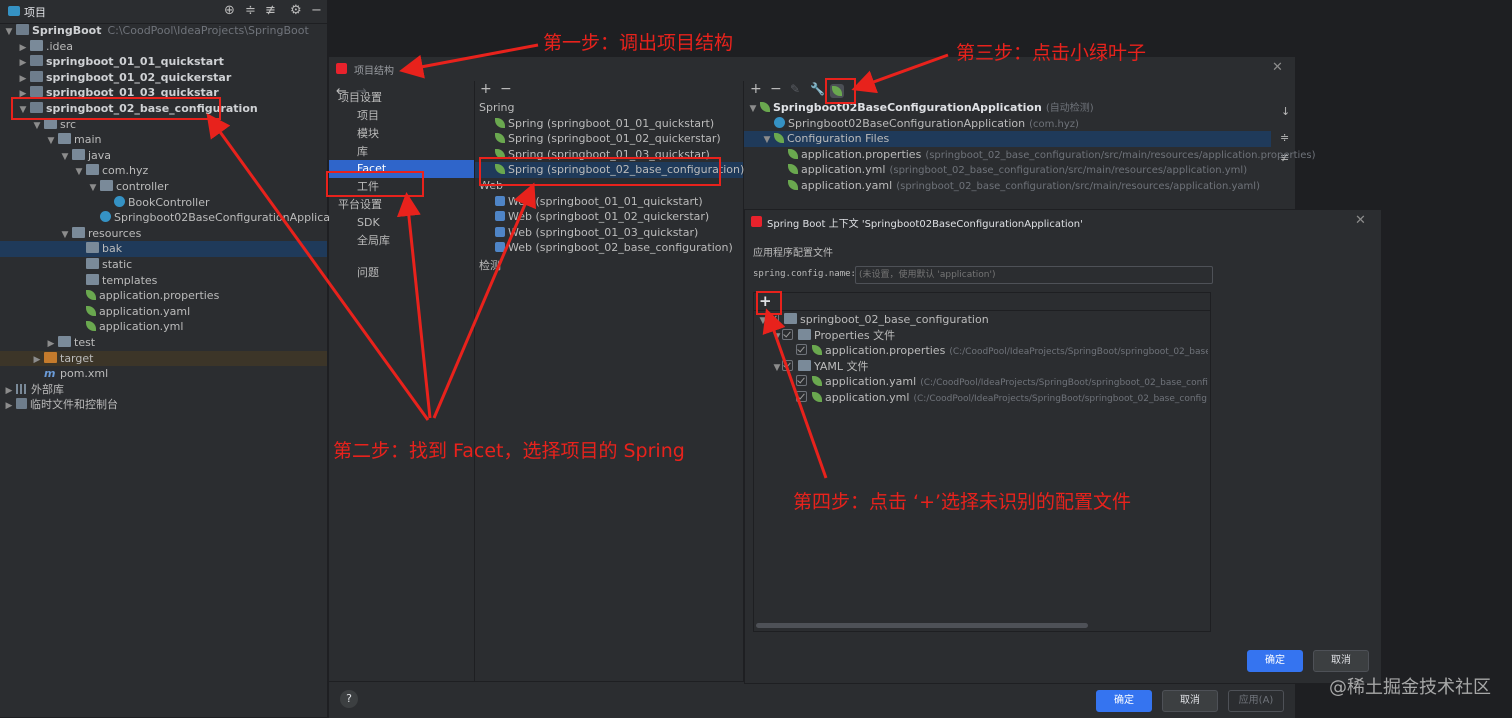 This screenshot has width=1512, height=718. Describe the element at coordinates (509, 451) in the screenshot. I see `annotation-step2: 第二步：找到 Facet，选择项目的 Spring` at that location.